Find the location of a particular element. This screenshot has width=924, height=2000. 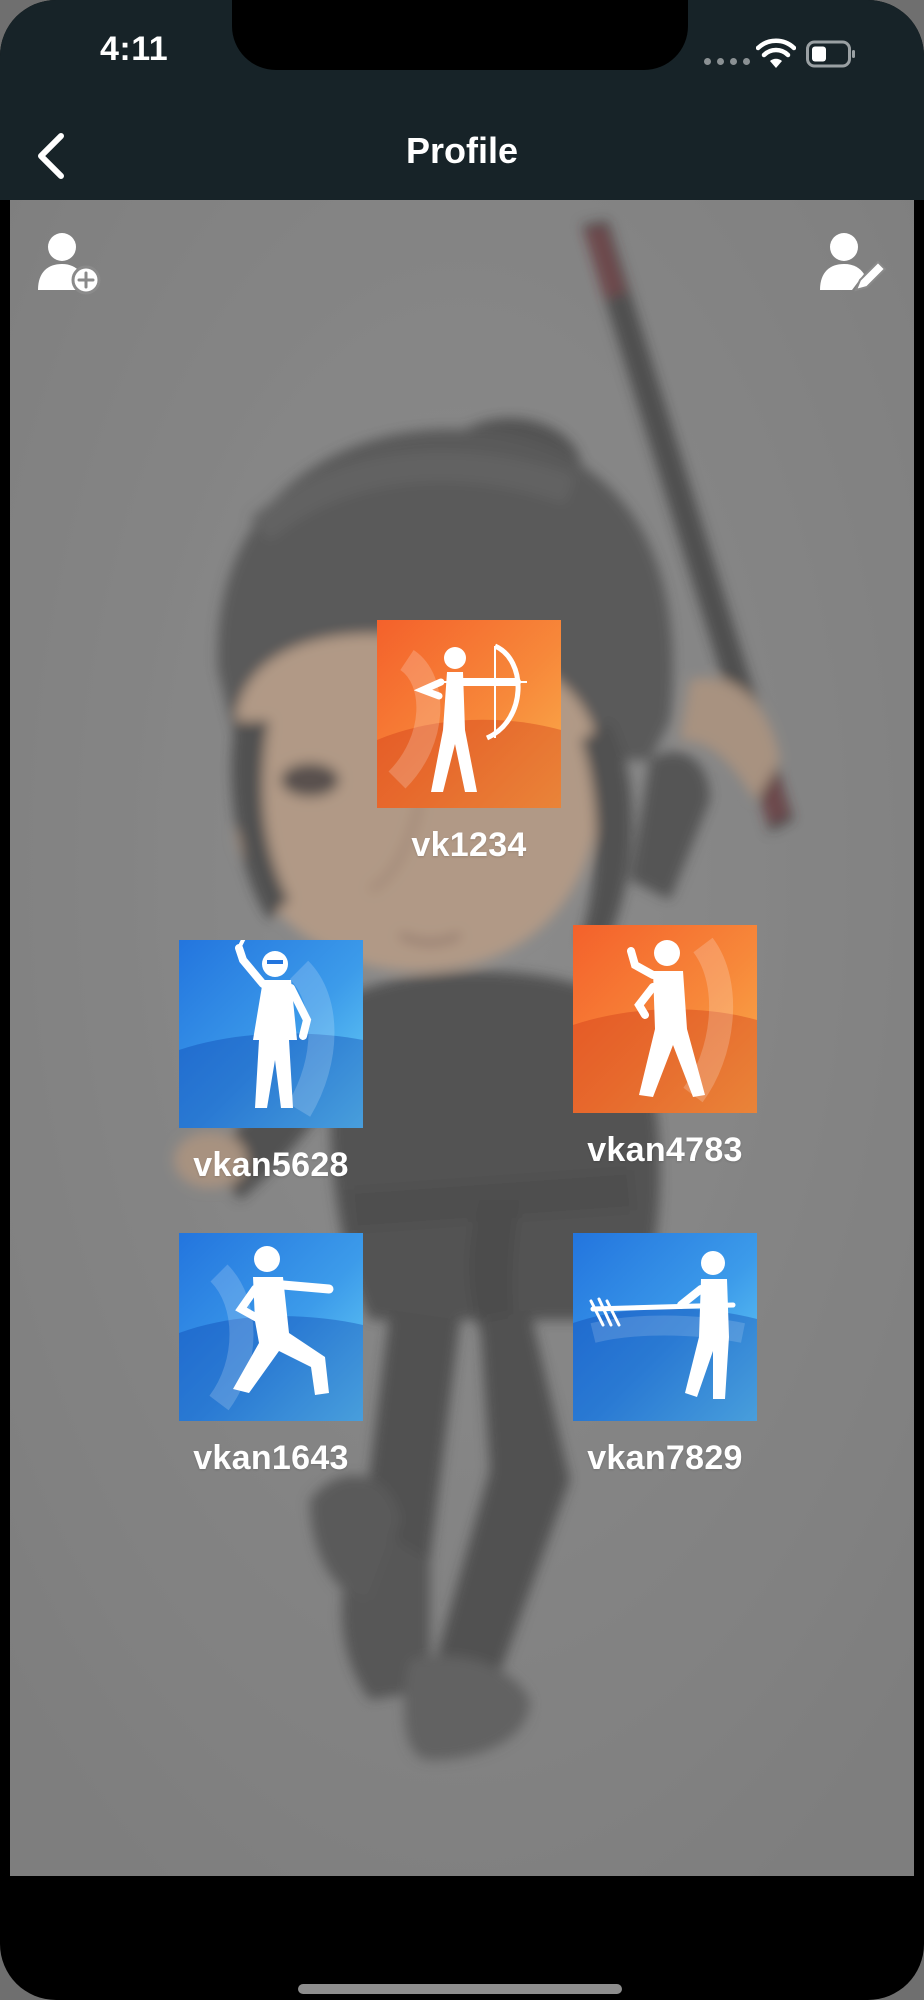

profile-item-vk1234: vk1234 is located at coordinates (469, 742).